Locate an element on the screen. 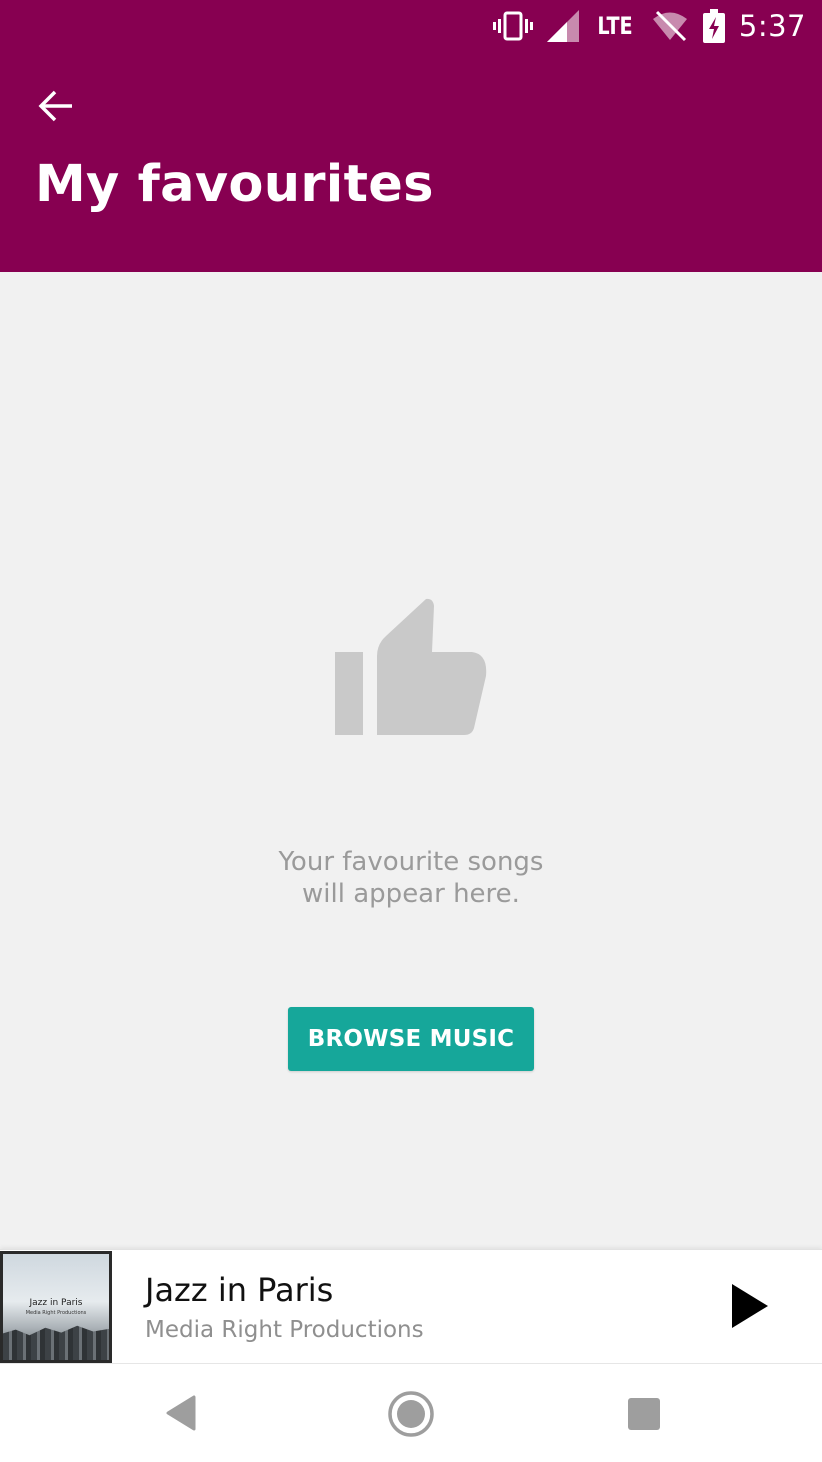  clock: 5:37 is located at coordinates (772, 26).